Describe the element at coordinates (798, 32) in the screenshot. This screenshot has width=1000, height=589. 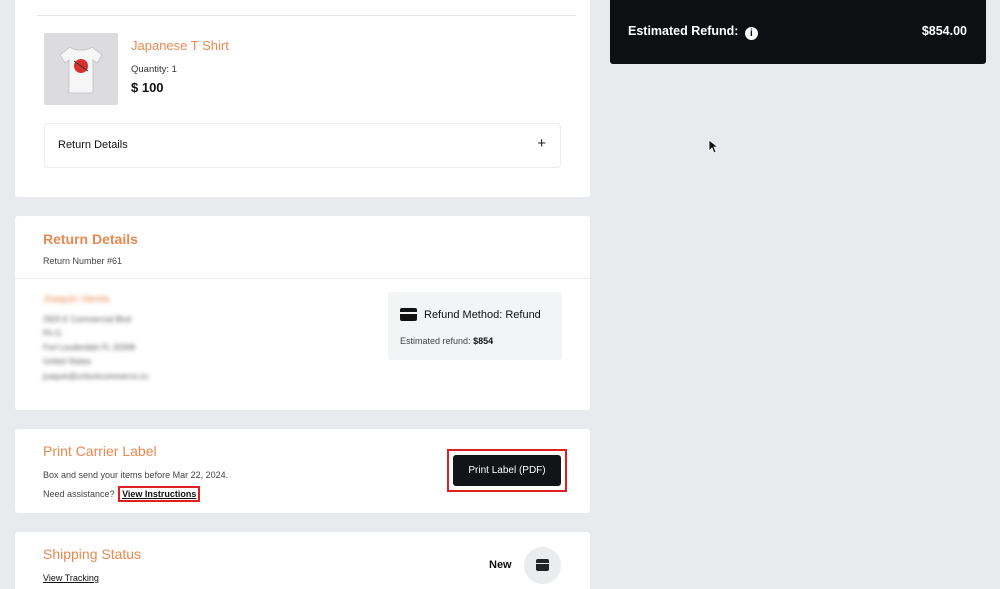
I see `refund-summary-panel: Estimated Refund: i $854.00` at that location.